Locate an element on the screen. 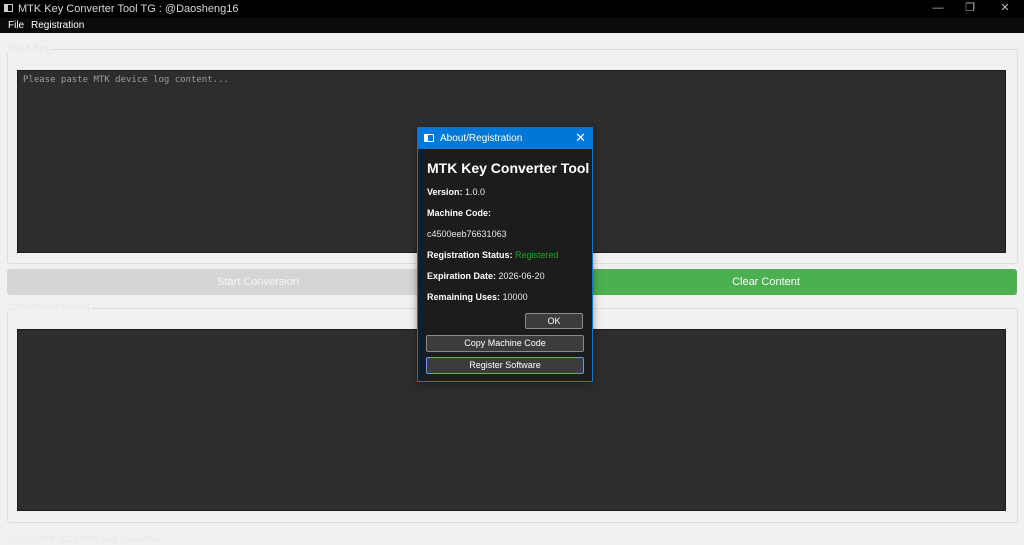  version-row: Version: 1.0.0 is located at coordinates (456, 192).